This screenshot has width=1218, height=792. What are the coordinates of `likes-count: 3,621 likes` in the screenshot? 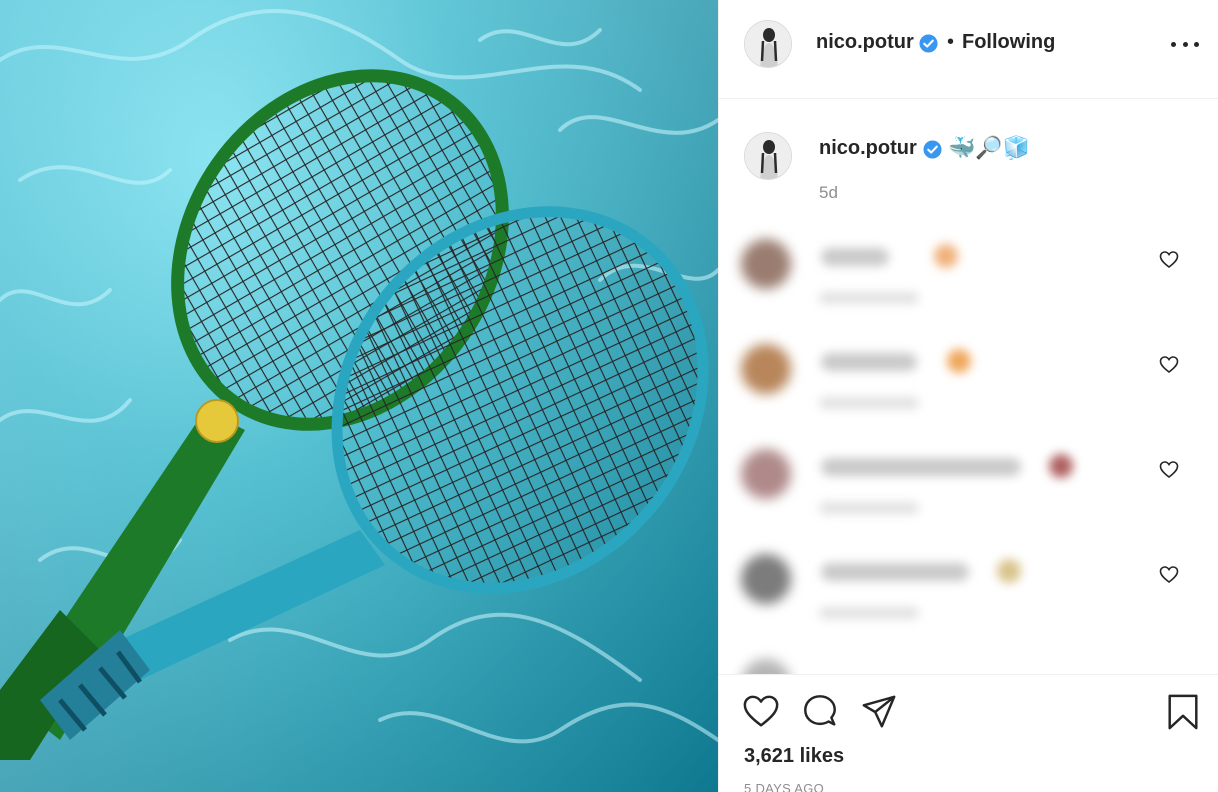 It's located at (794, 756).